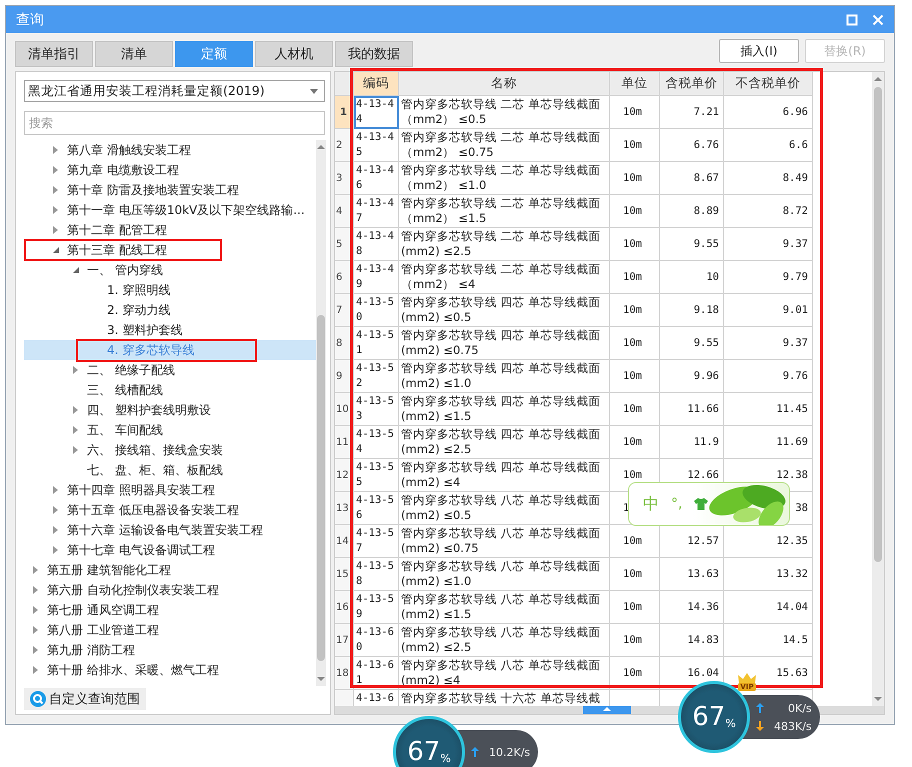 Image resolution: width=912 pixels, height=767 pixels. I want to click on download-arrow-icon, so click(760, 726).